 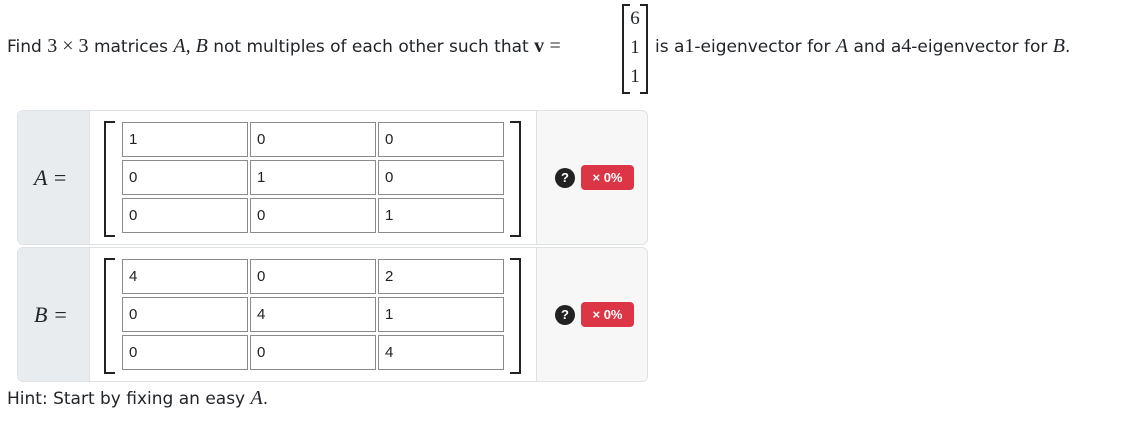 I want to click on matrix-b-cell-1-3: 2, so click(x=441, y=276).